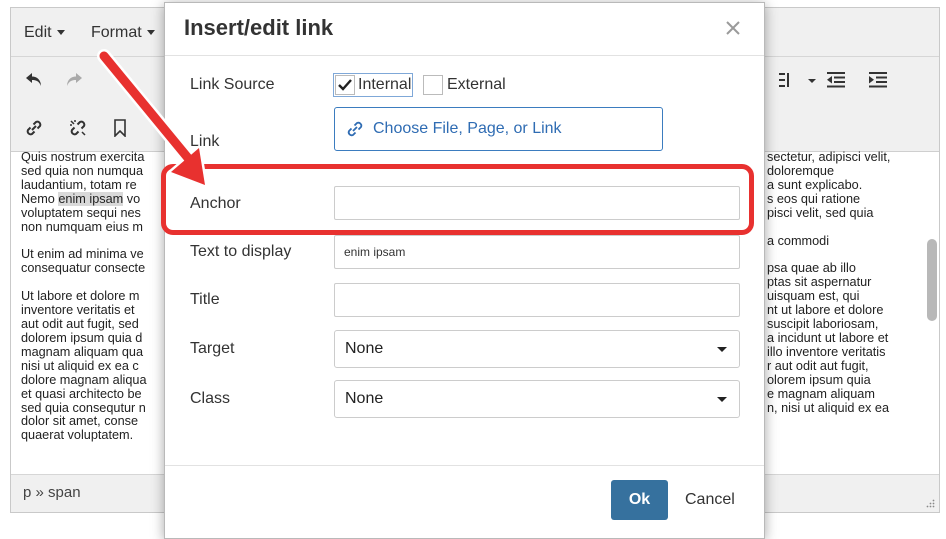  I want to click on content-line: voluptatem sequi nes, so click(81, 212).